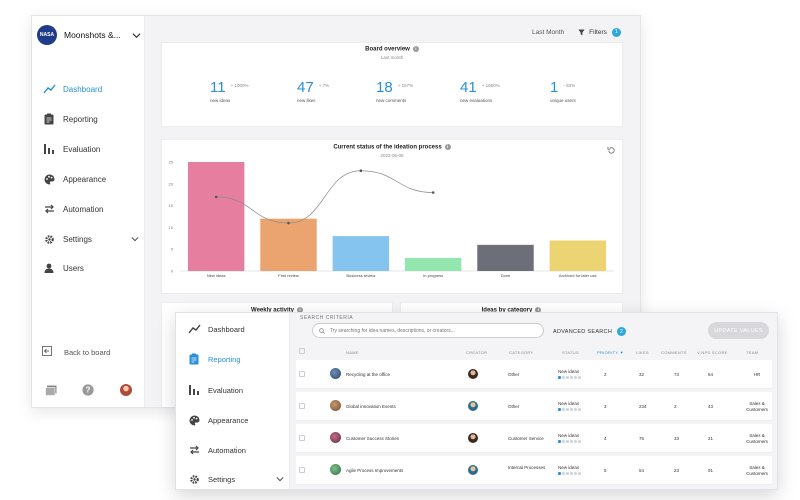 The width and height of the screenshot is (800, 500). Describe the element at coordinates (76, 352) in the screenshot. I see `back-to-board-link: Back to board` at that location.